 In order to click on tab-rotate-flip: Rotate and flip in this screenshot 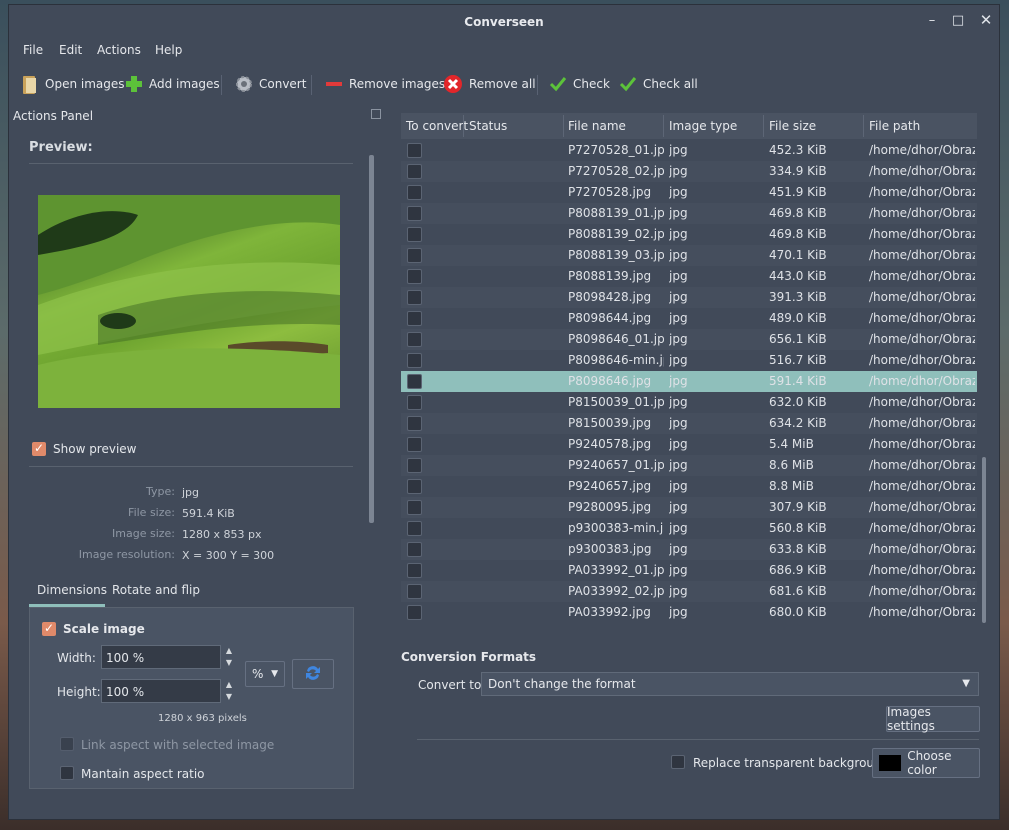, I will do `click(156, 594)`.